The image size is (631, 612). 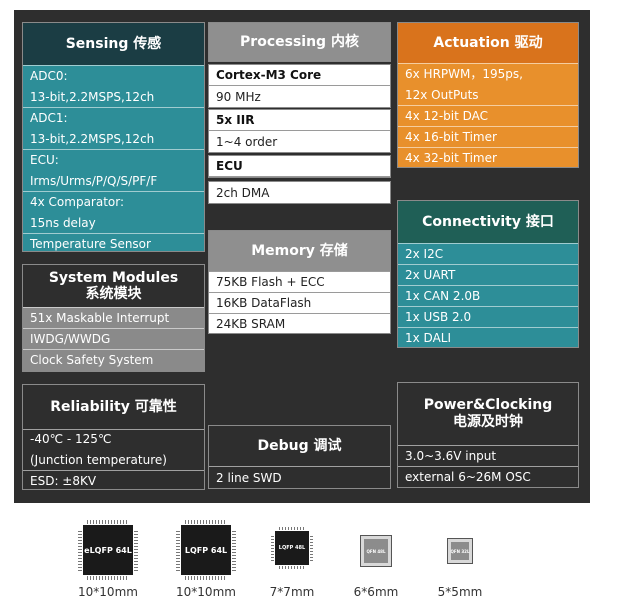 What do you see at coordinates (98, 460) in the screenshot?
I see `reliability-item-value: (Junction temperature)` at bounding box center [98, 460].